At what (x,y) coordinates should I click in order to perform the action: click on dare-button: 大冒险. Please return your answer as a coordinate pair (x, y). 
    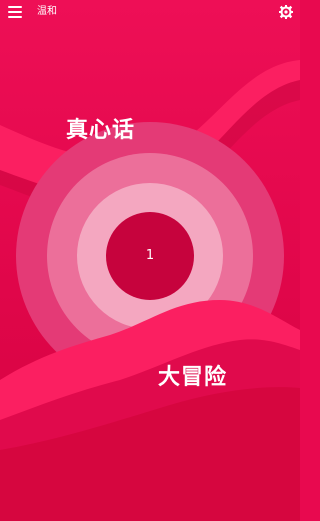
    Looking at the image, I should click on (192, 378).